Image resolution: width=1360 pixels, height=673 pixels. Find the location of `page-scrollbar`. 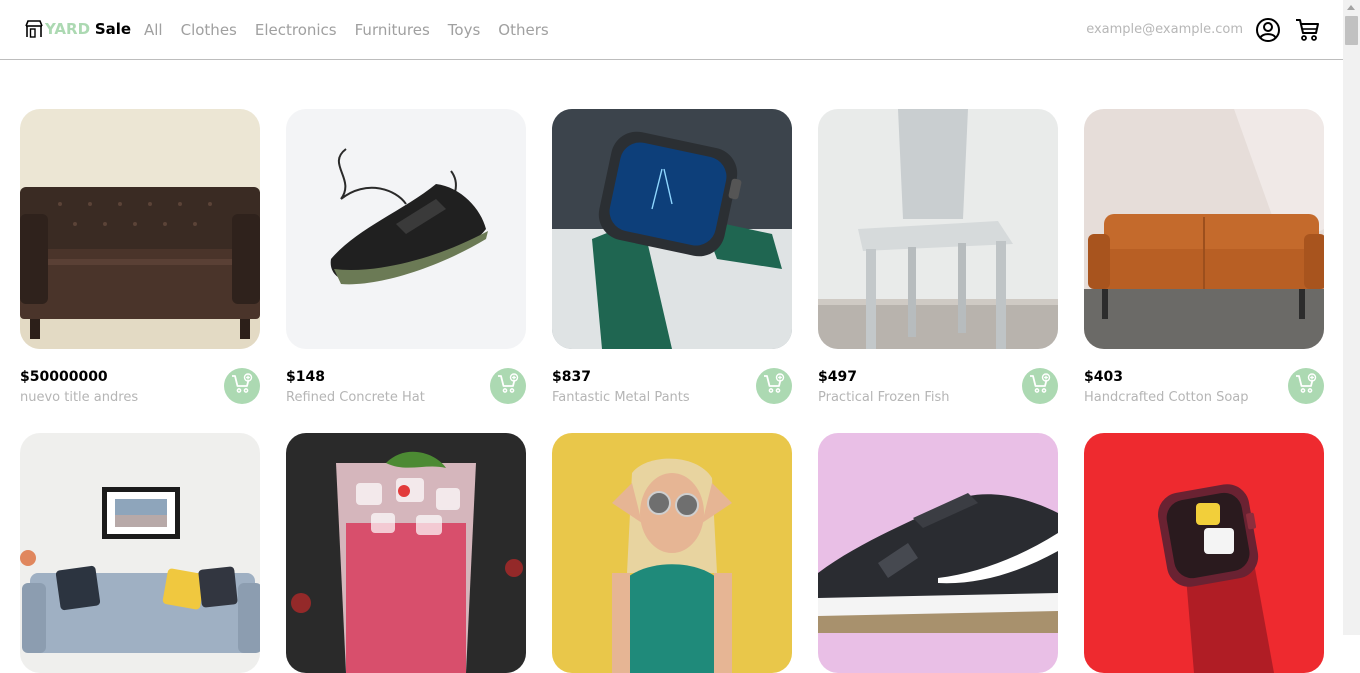

page-scrollbar is located at coordinates (1351, 317).